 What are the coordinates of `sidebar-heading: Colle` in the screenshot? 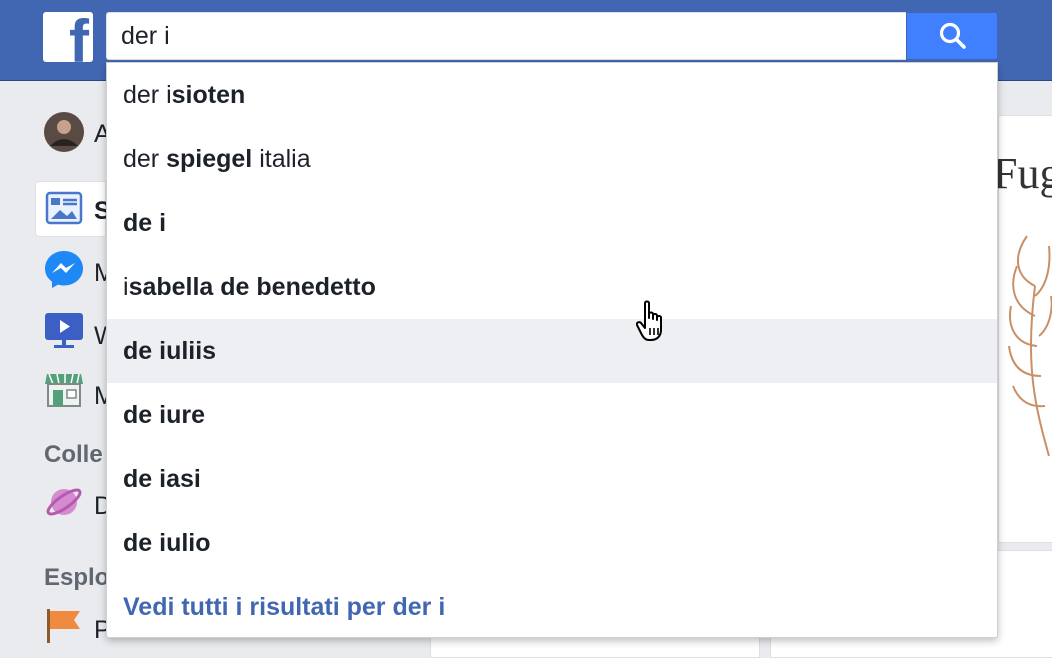 It's located at (73, 454).